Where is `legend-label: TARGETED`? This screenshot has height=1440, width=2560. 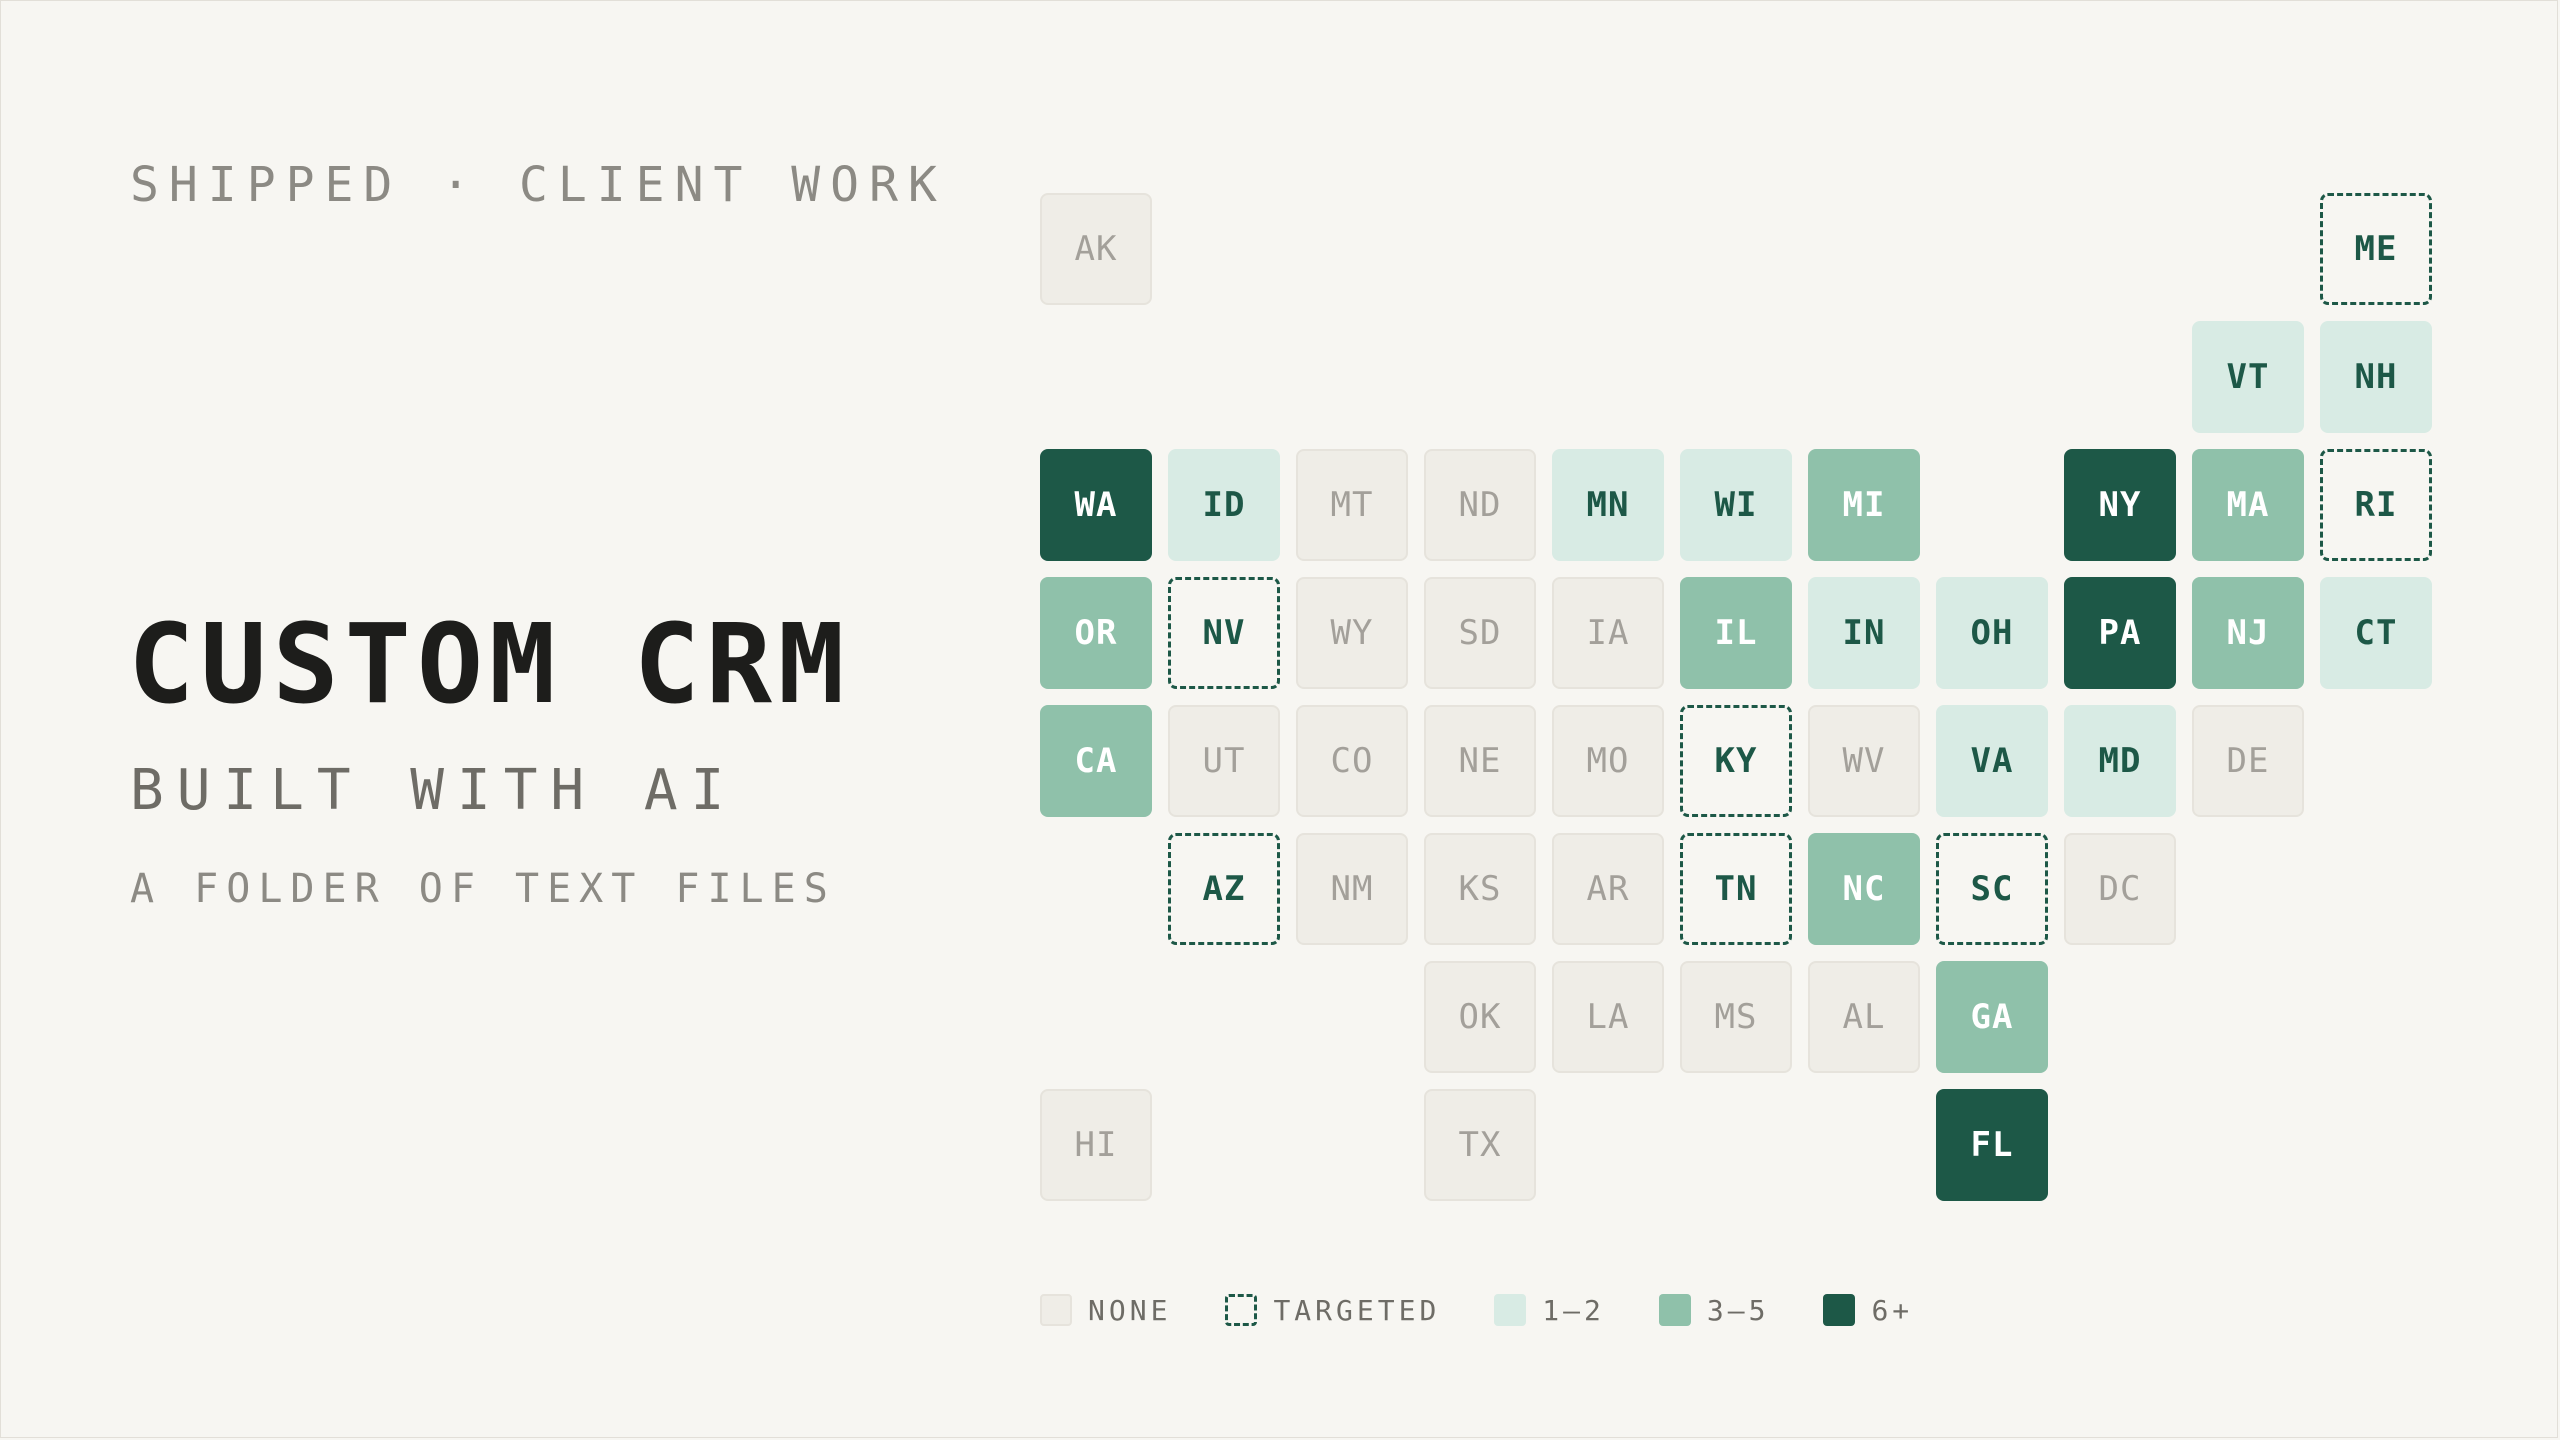 legend-label: TARGETED is located at coordinates (1357, 1310).